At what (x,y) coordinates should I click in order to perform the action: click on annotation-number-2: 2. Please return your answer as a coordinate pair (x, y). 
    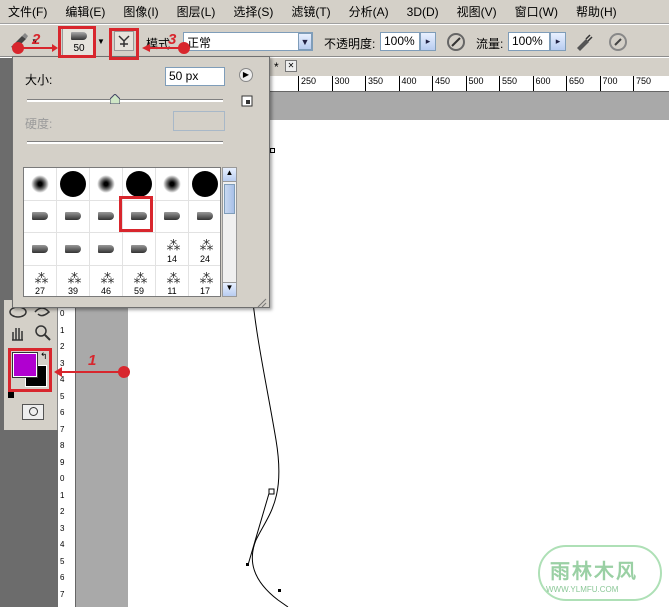
    Looking at the image, I should click on (36, 39).